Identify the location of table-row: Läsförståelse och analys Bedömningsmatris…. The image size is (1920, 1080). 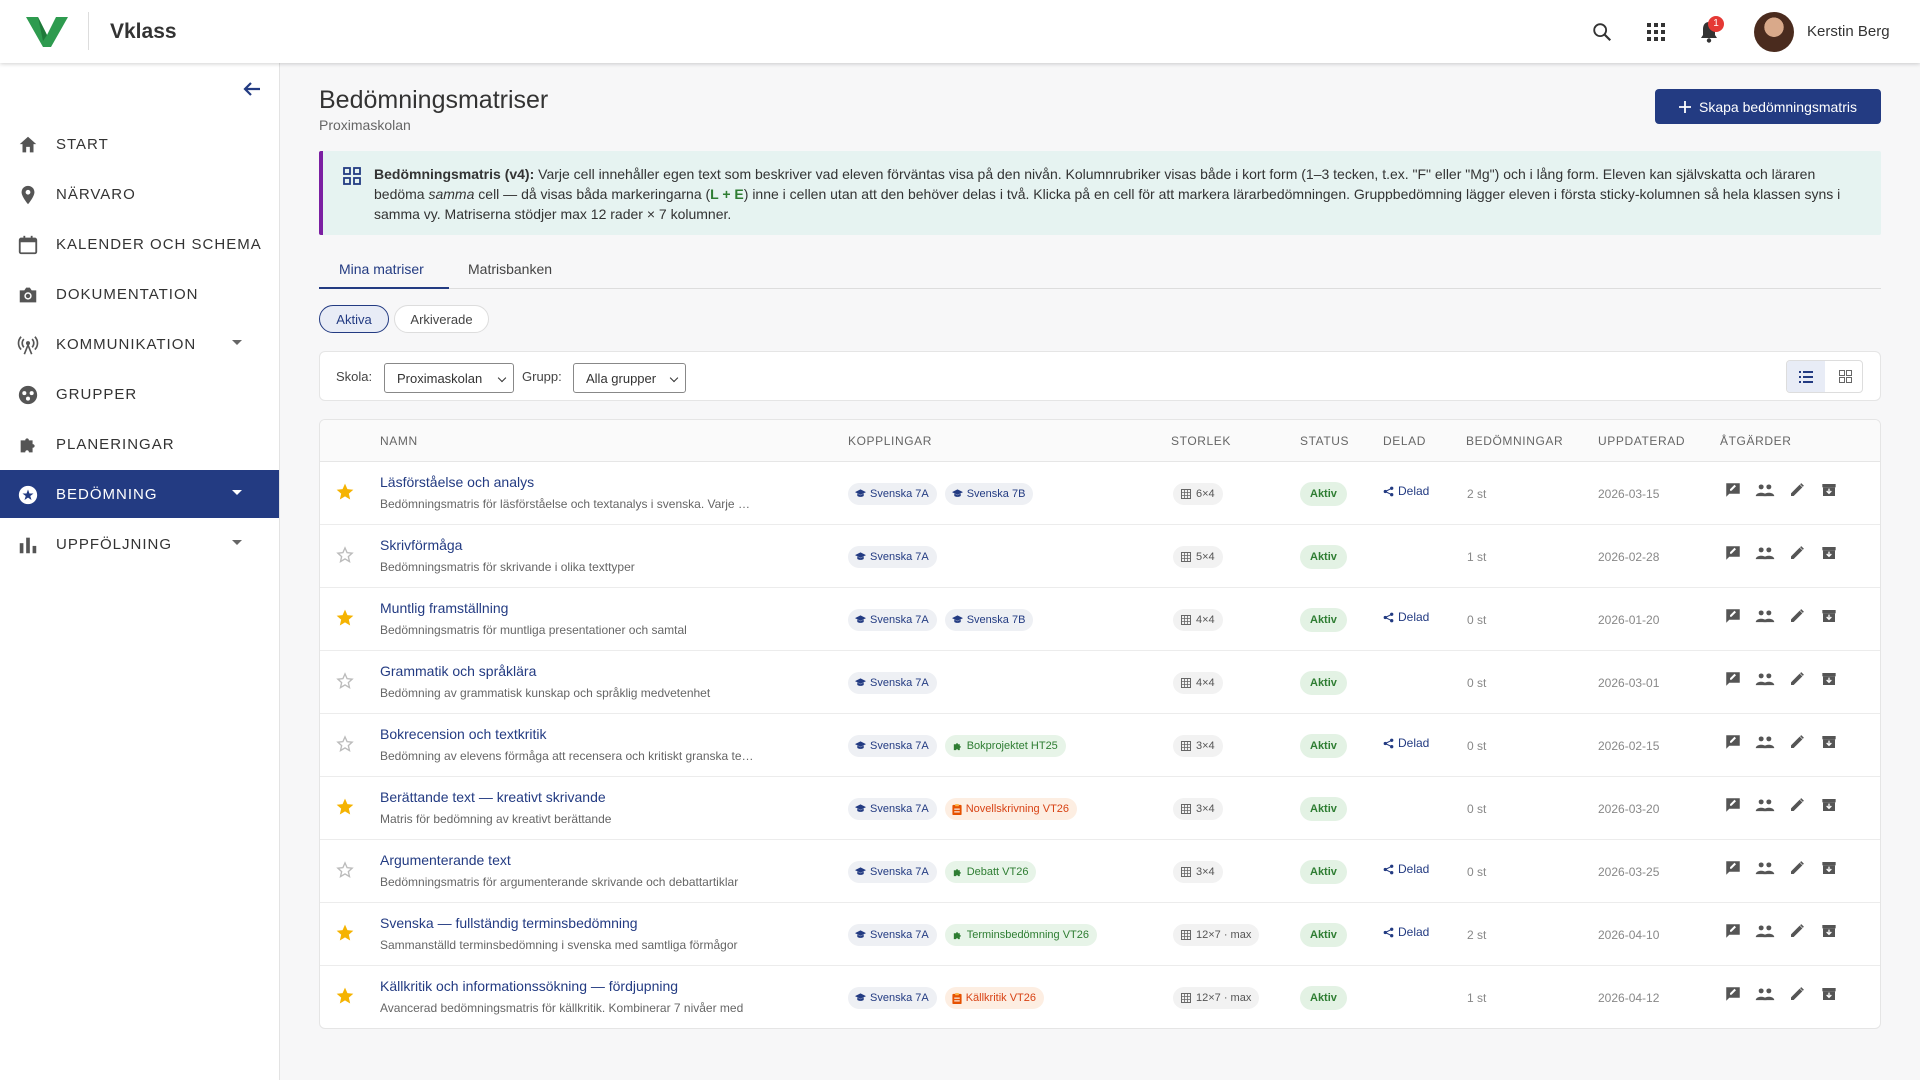
(1100, 493).